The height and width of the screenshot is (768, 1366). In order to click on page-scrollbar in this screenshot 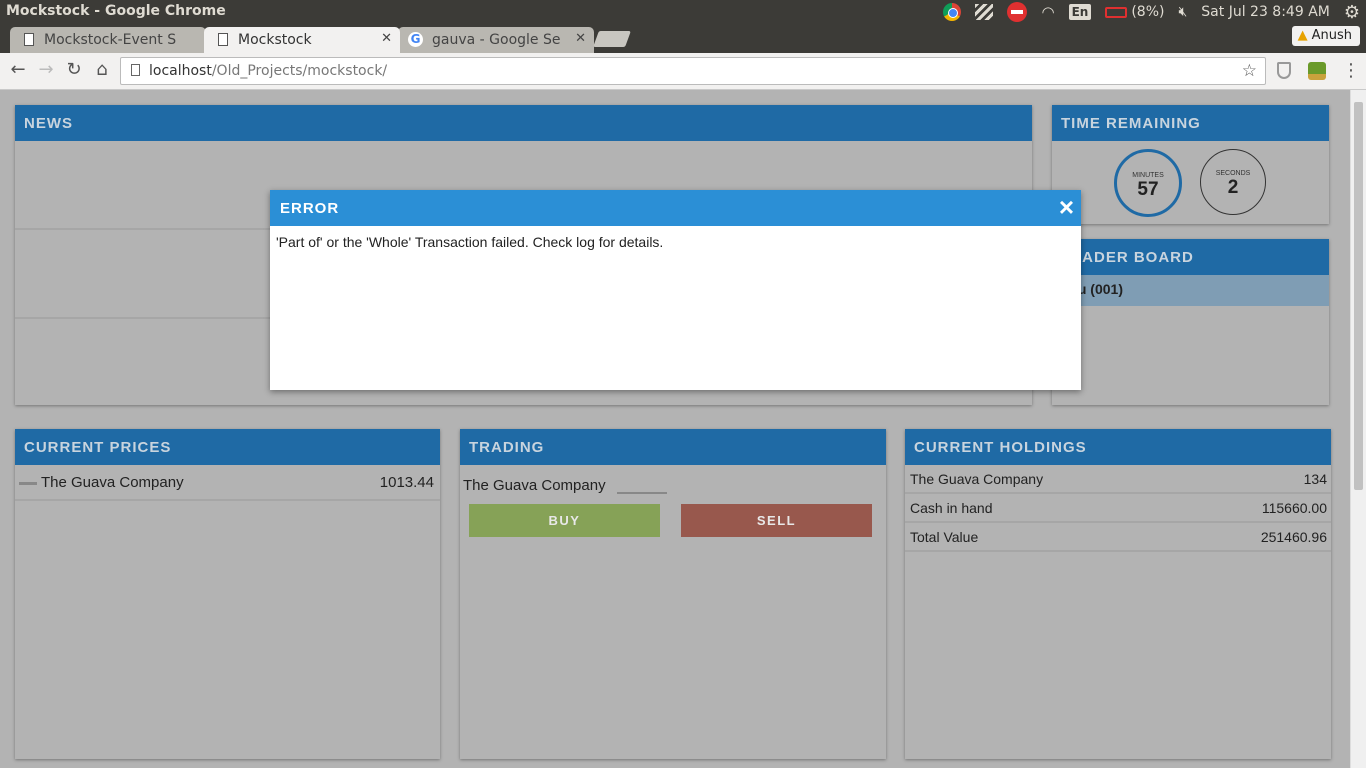, I will do `click(1358, 429)`.